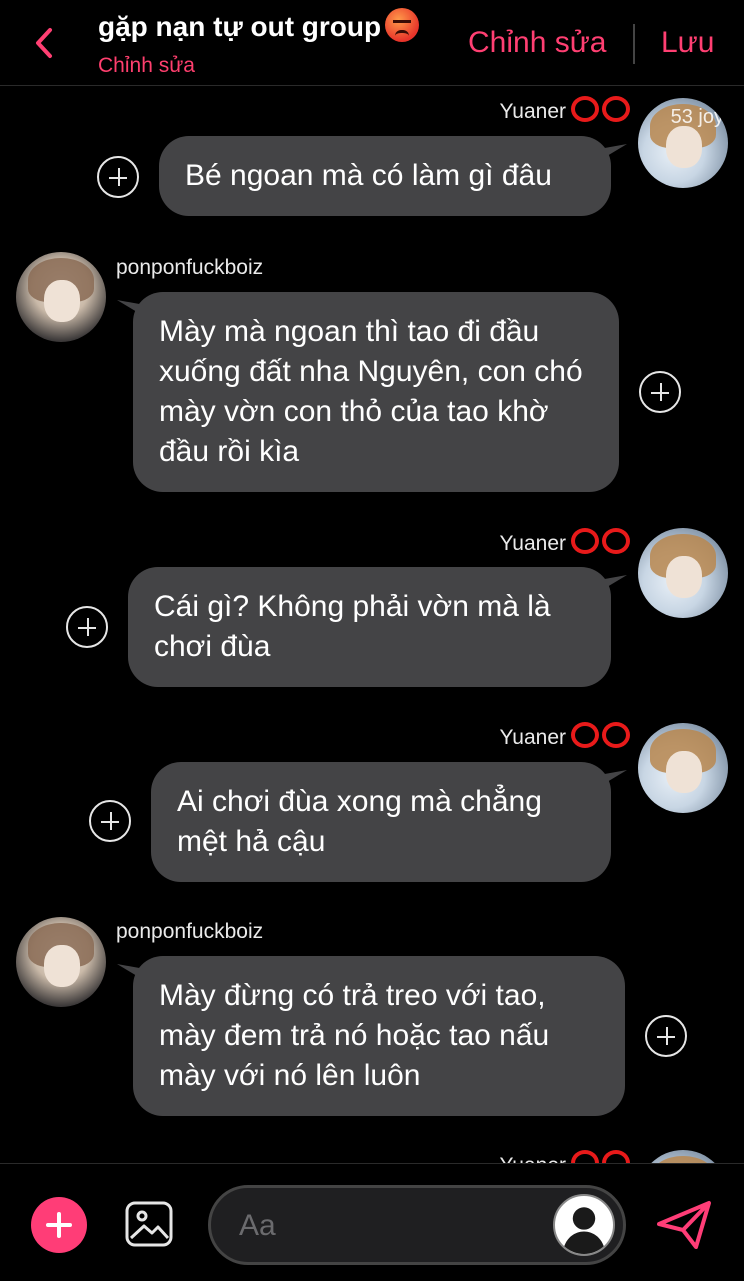 The width and height of the screenshot is (744, 1281). What do you see at coordinates (381, 822) in the screenshot?
I see `message-bubble: Ai chơi đùa xong mà chẳng mệt hả cậu` at bounding box center [381, 822].